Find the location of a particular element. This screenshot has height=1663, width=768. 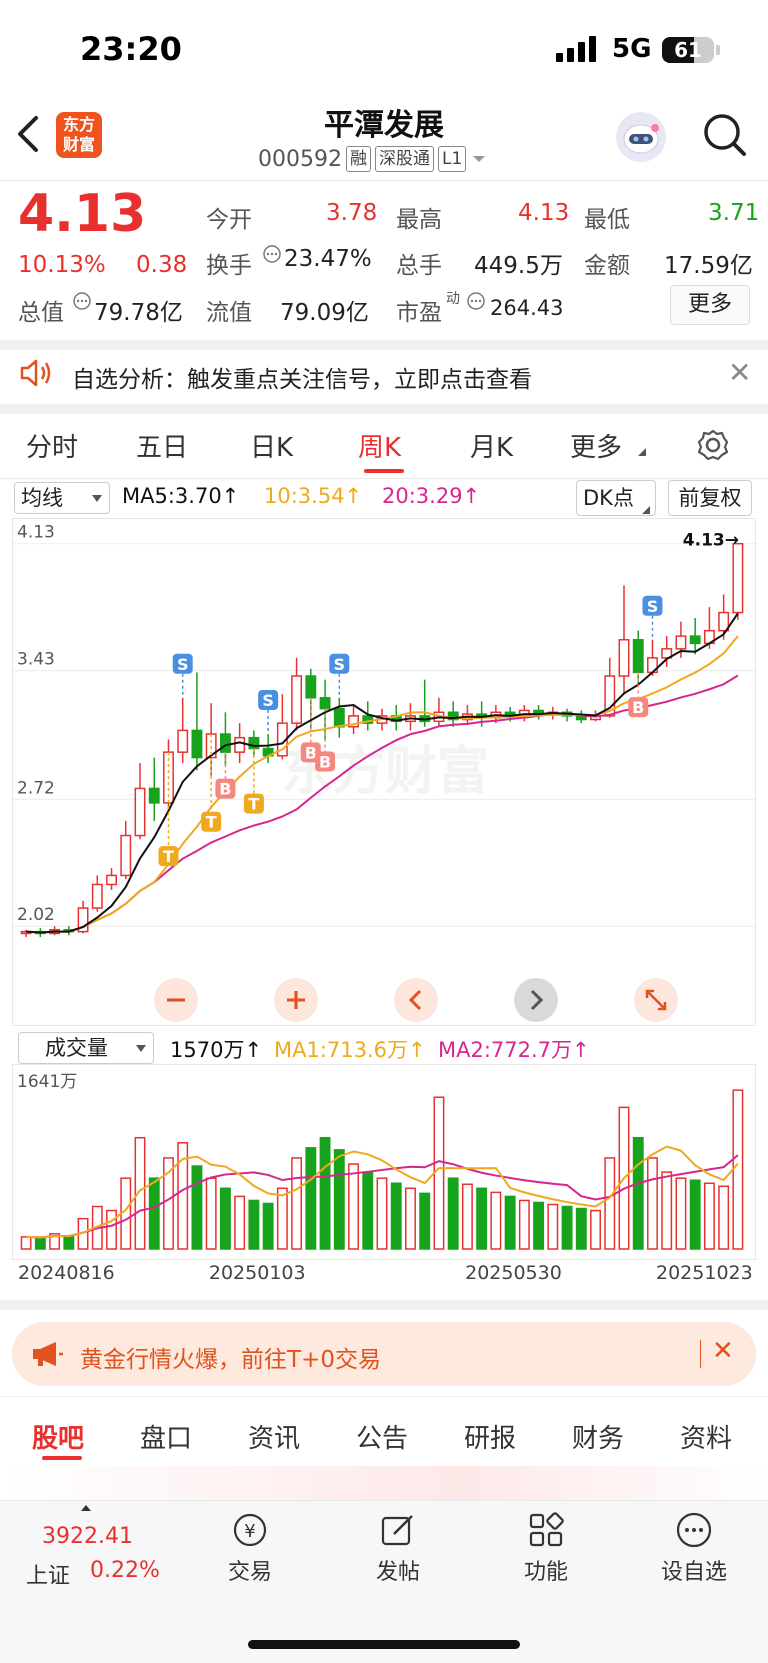

tab-intraday: 分时 is located at coordinates (52, 445).